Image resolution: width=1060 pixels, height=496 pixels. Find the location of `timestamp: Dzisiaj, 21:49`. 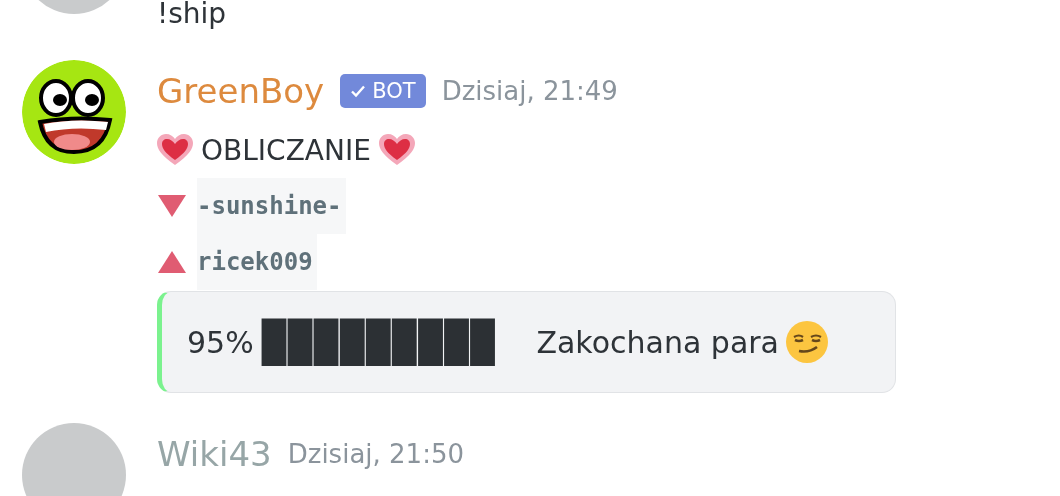

timestamp: Dzisiaj, 21:49 is located at coordinates (529, 91).